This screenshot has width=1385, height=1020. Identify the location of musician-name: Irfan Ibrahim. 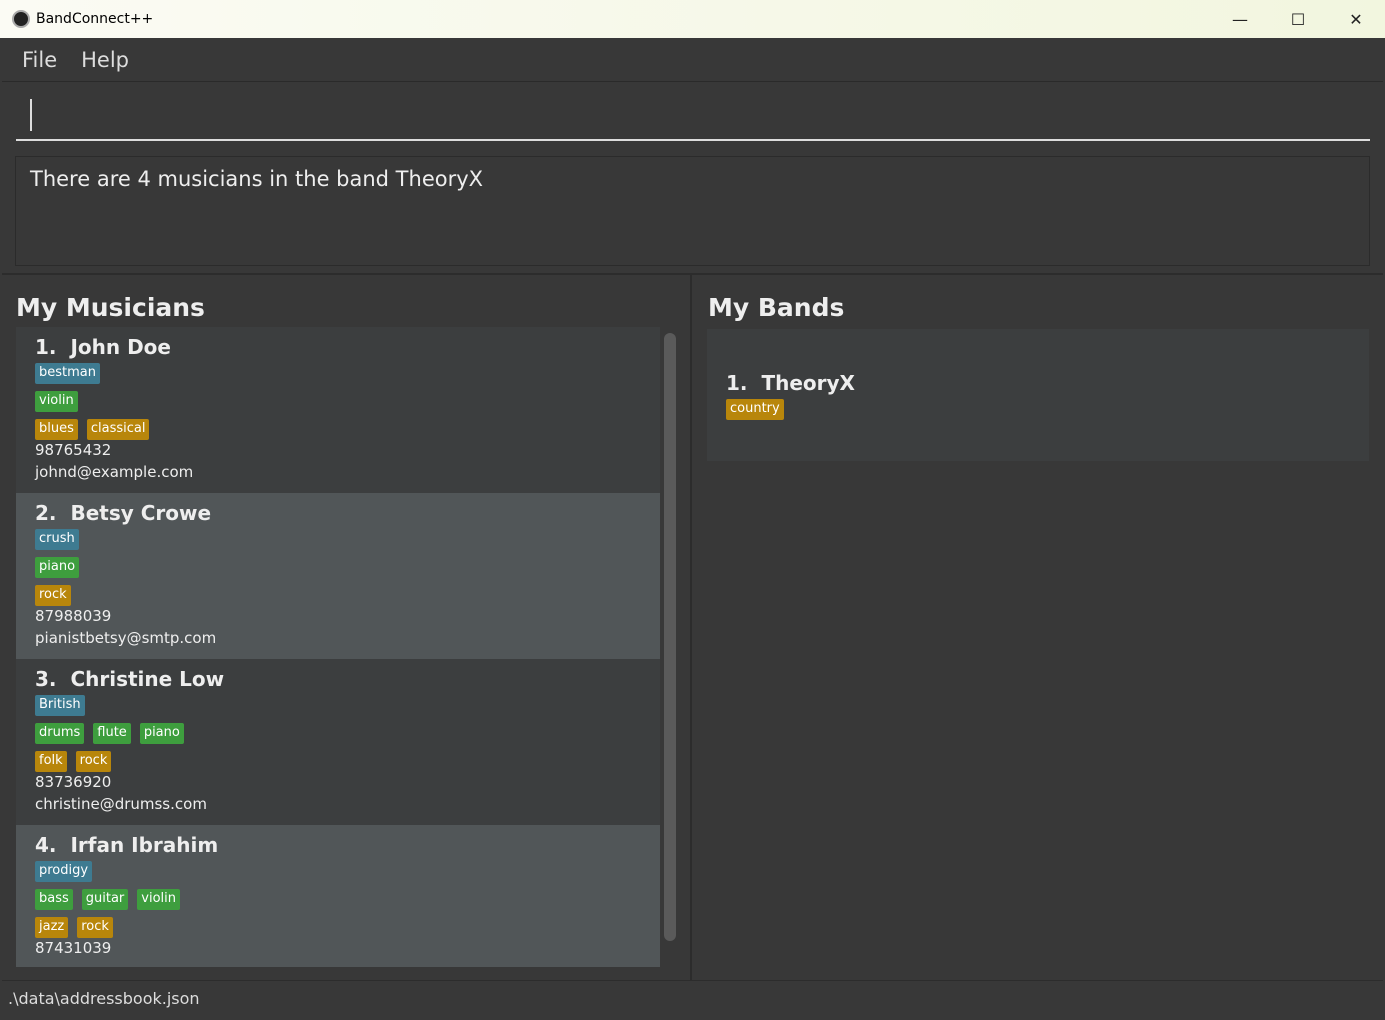
(144, 845).